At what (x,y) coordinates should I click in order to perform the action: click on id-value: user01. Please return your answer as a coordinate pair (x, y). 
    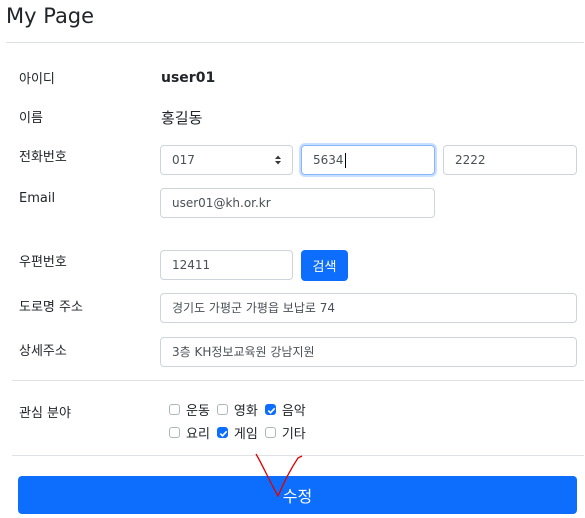
    Looking at the image, I should click on (188, 78).